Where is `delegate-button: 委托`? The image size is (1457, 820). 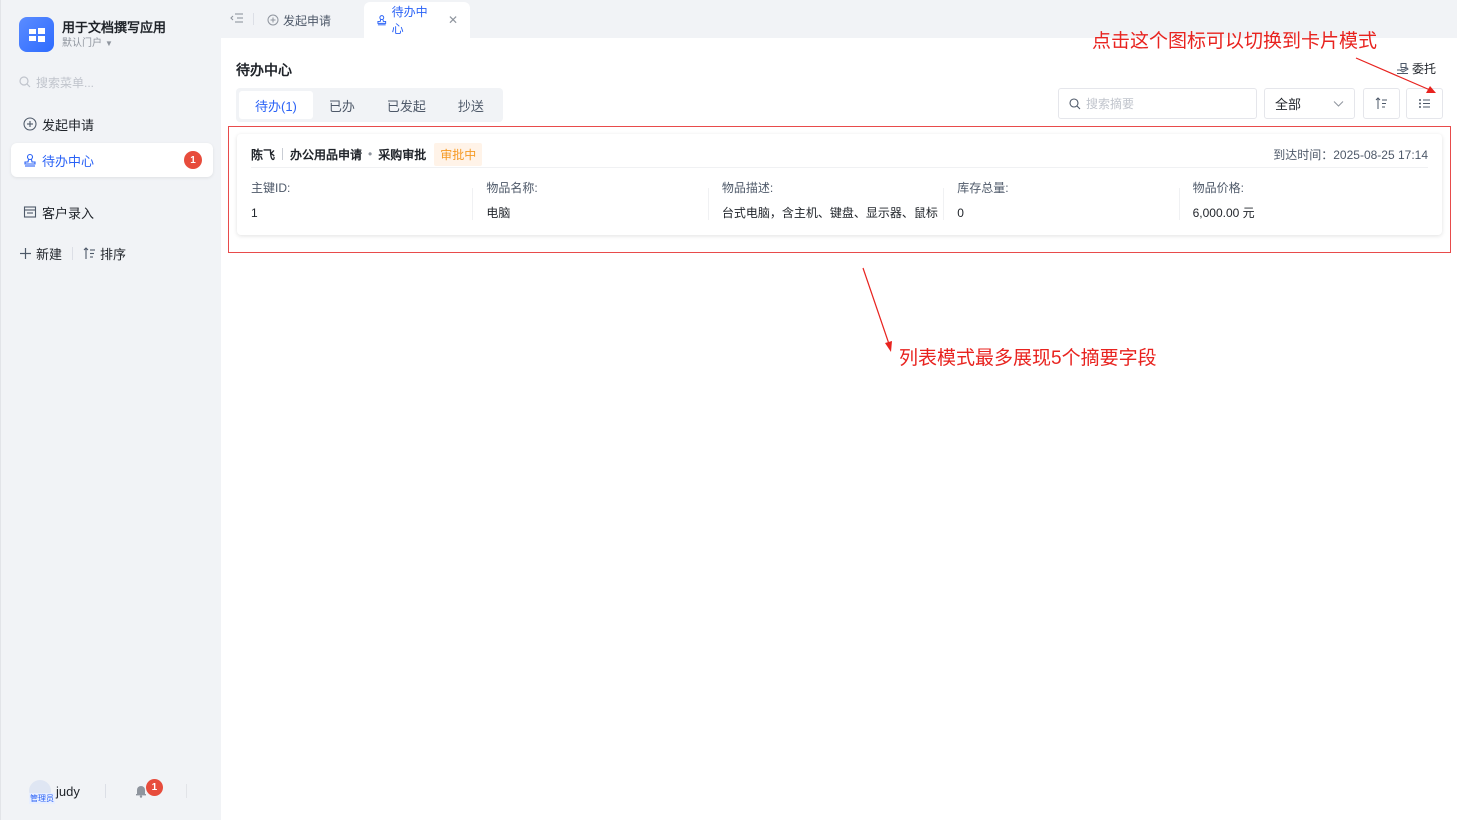
delegate-button: 委托 is located at coordinates (1416, 68).